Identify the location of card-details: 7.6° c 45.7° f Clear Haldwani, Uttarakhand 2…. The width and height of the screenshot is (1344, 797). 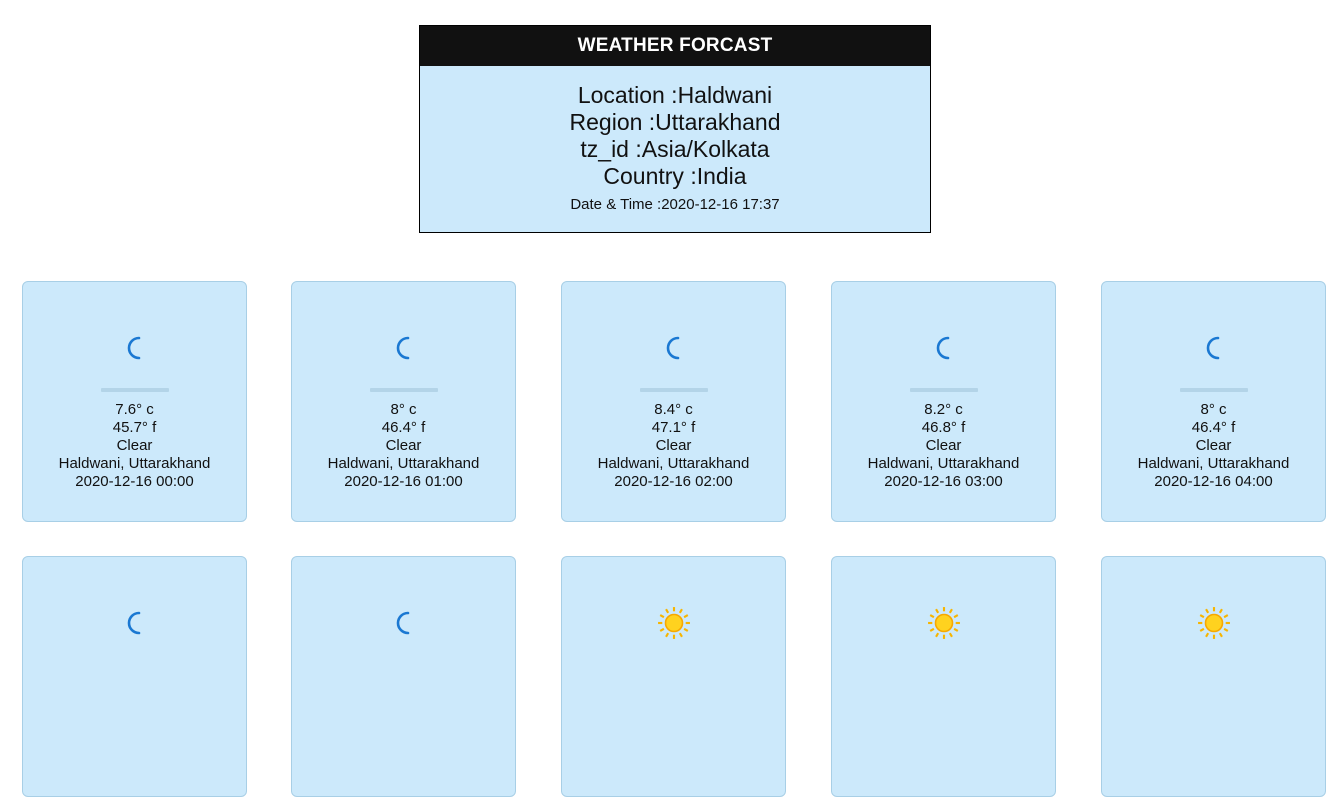
(134, 446).